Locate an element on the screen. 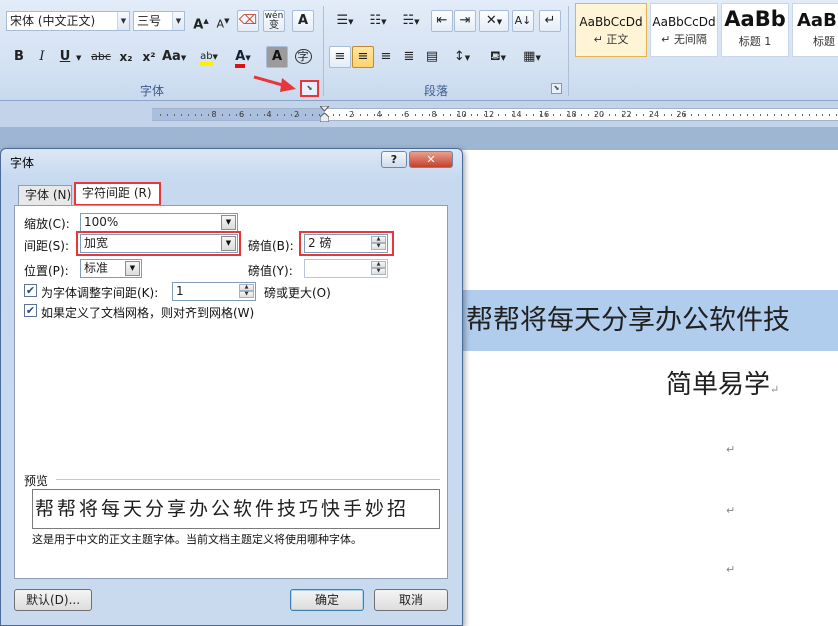  align-right-icon: ≡ is located at coordinates (386, 56).